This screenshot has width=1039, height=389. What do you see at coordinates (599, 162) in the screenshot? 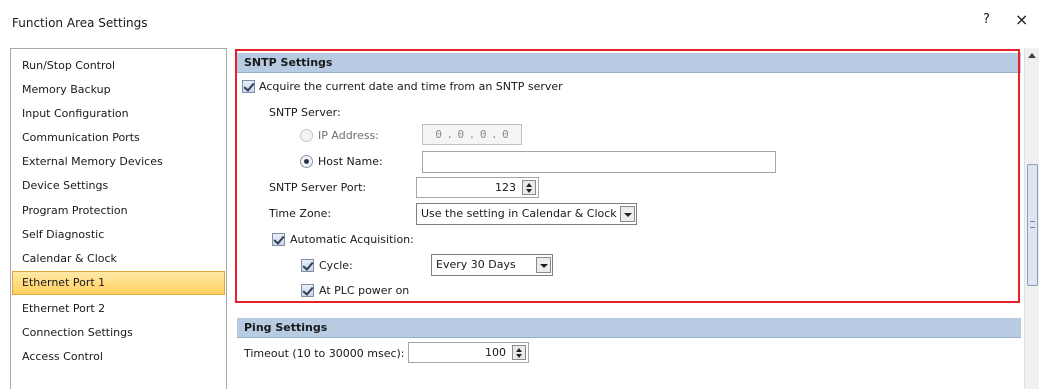
I see `host-name-input` at bounding box center [599, 162].